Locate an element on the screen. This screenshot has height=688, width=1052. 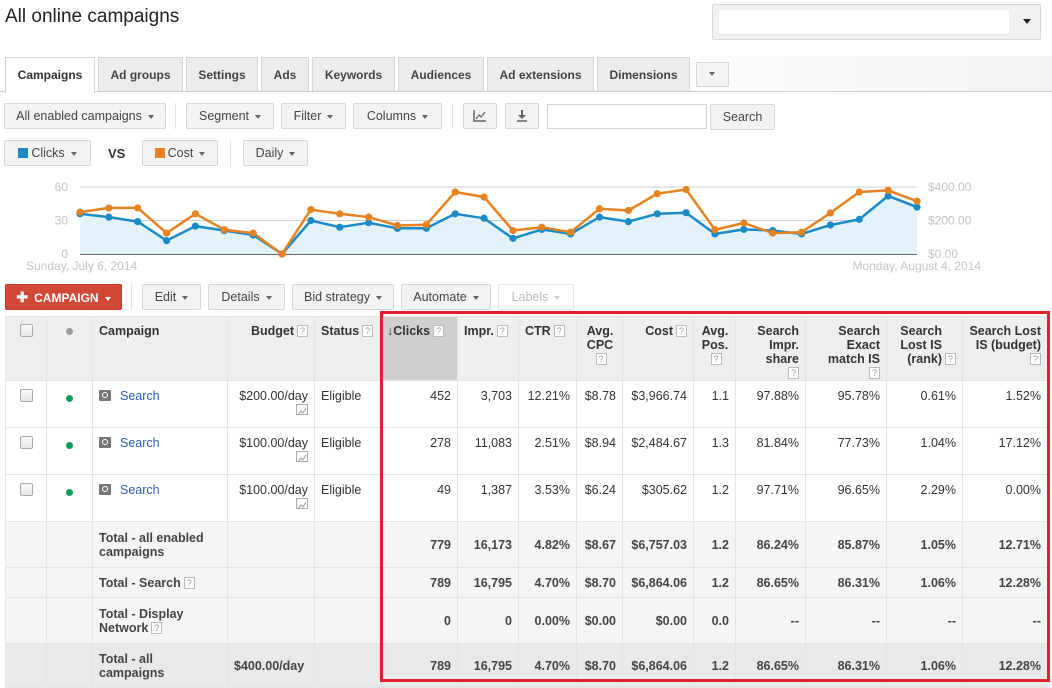
metric2-dropdown: Cost is located at coordinates (180, 153).